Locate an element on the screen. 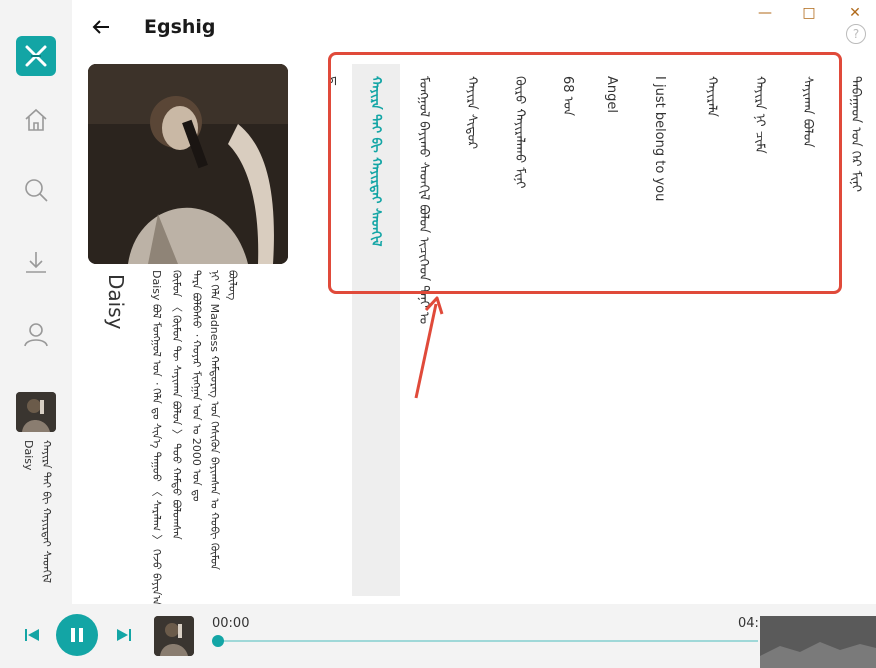  annotation-arrow-icon is located at coordinates (429, 347).